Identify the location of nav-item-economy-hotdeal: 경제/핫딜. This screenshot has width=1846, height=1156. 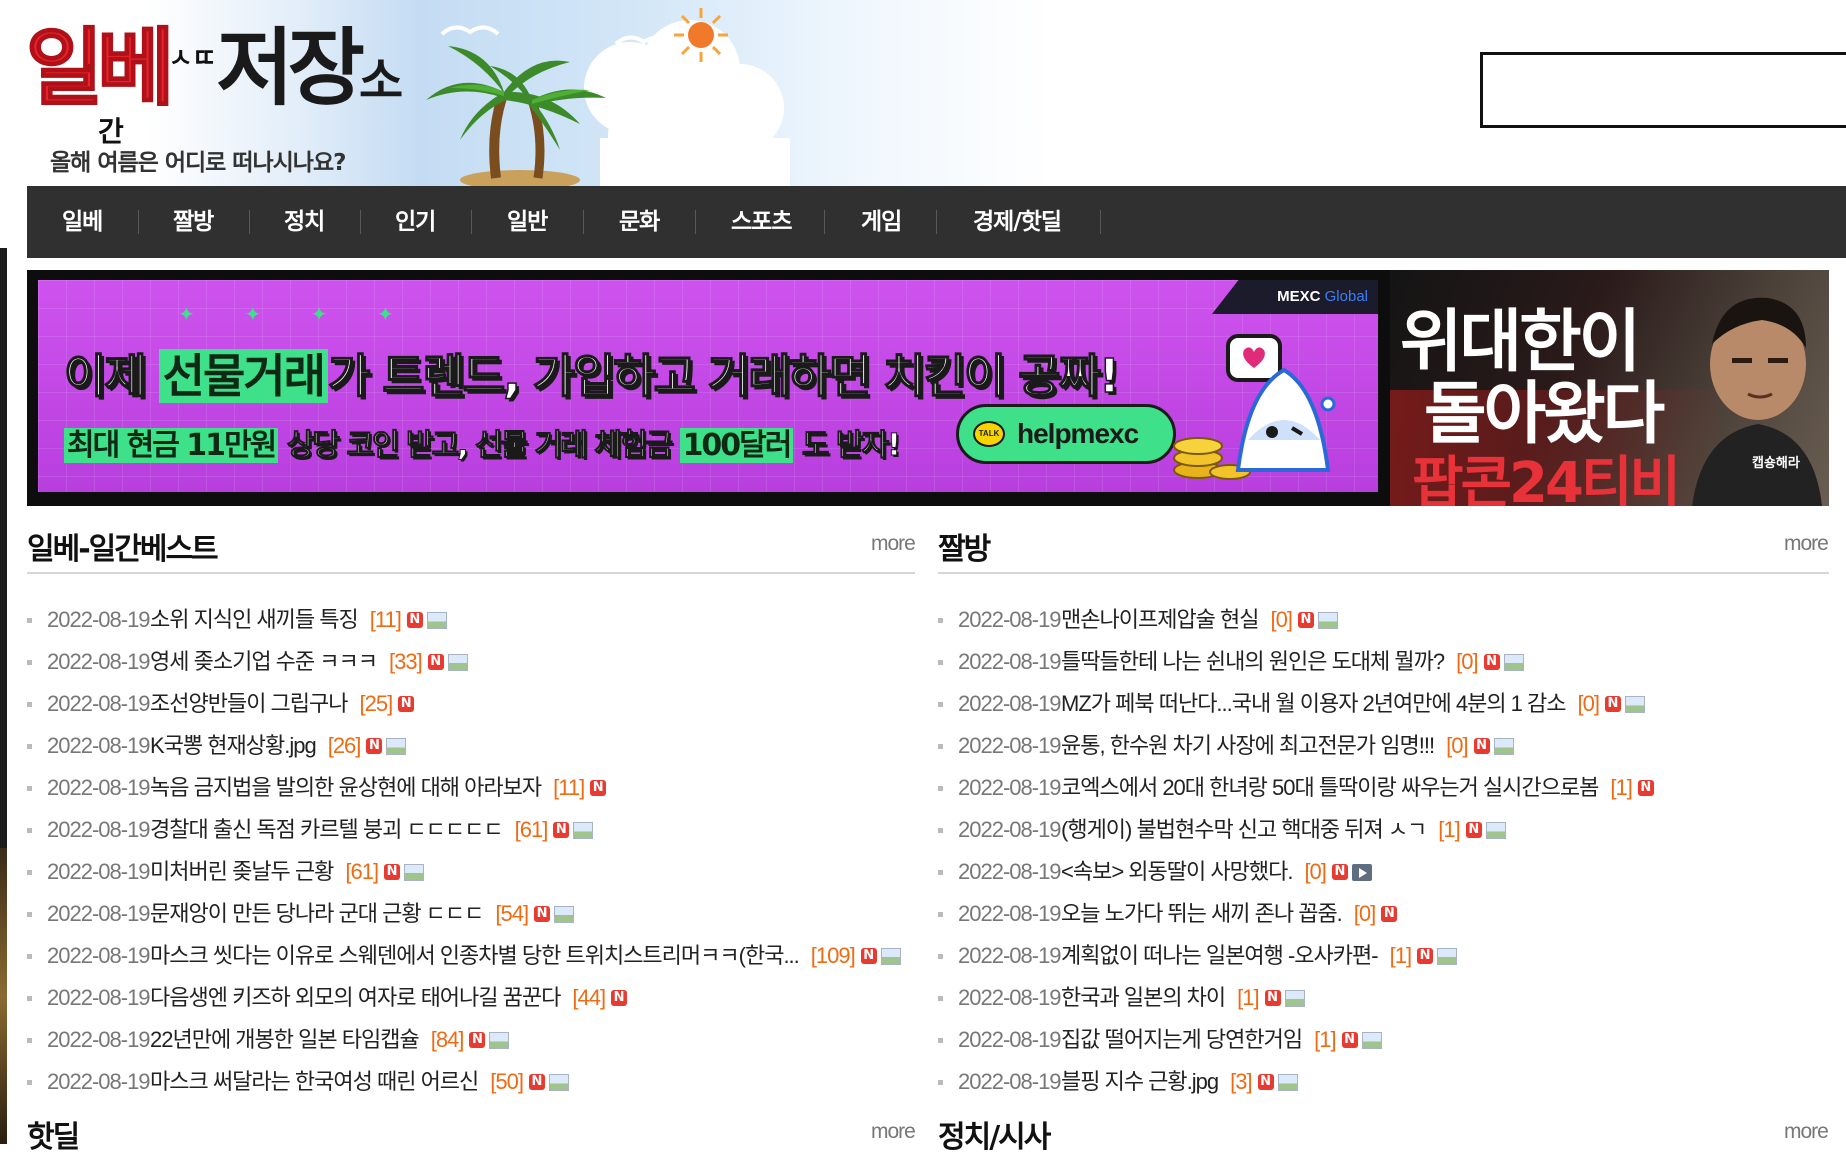
(1017, 222).